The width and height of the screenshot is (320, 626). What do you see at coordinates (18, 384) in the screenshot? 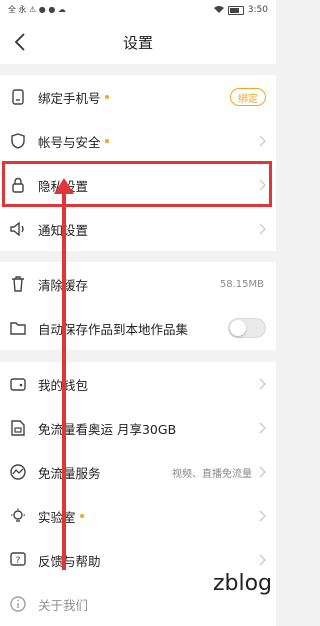
I see `wallet-icon` at bounding box center [18, 384].